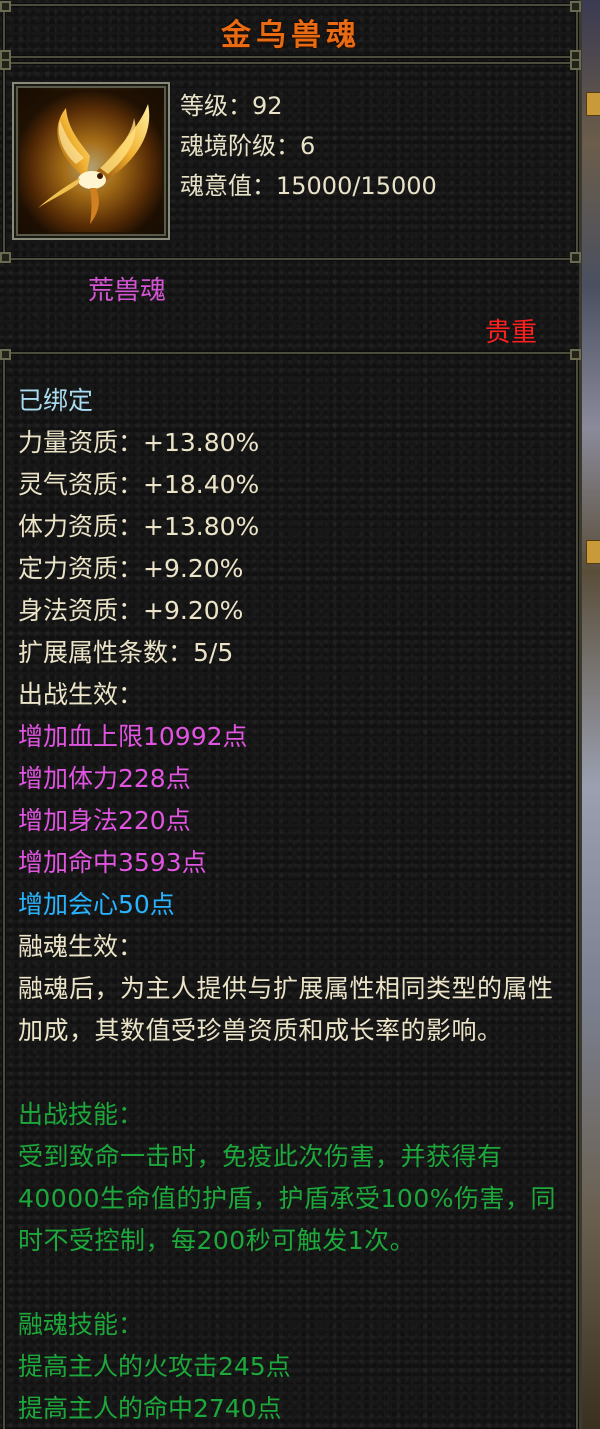  What do you see at coordinates (150, 1408) in the screenshot?
I see `fusion-skill-accuracy: 提高主人的命中2740点` at bounding box center [150, 1408].